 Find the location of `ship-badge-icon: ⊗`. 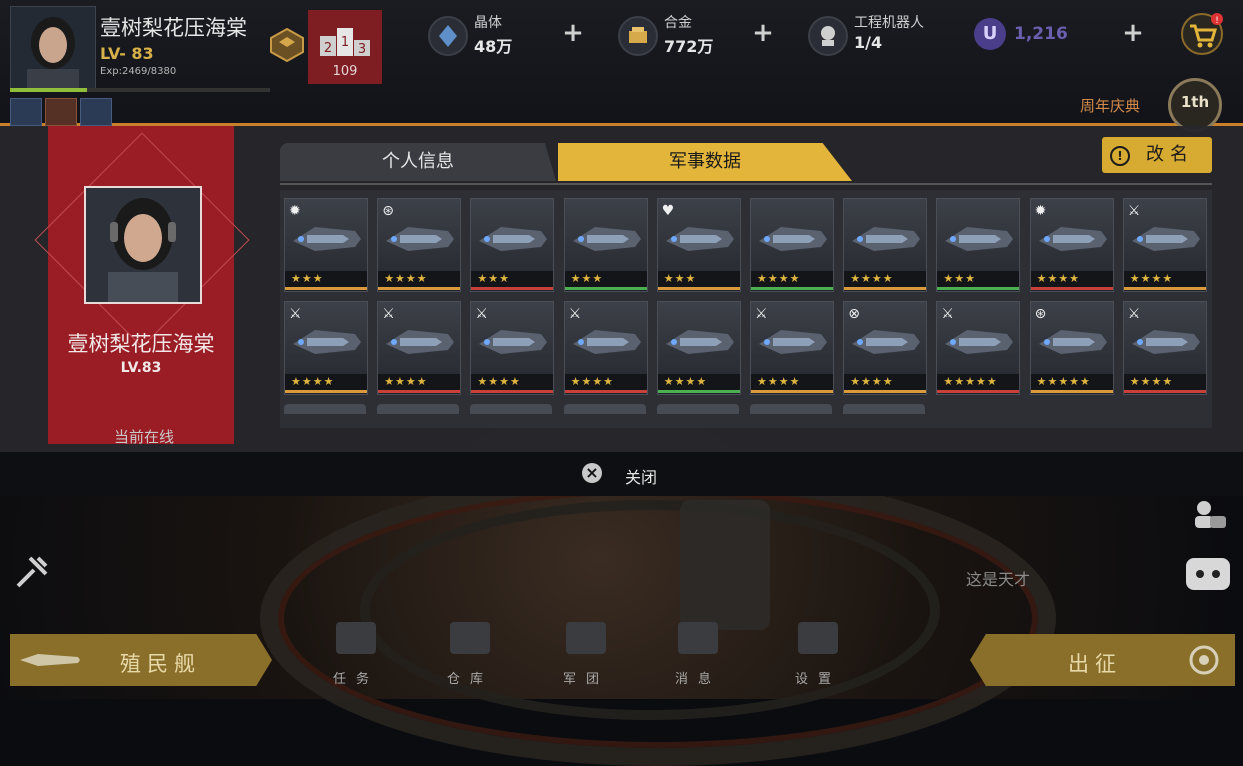

ship-badge-icon: ⊗ is located at coordinates (854, 314).